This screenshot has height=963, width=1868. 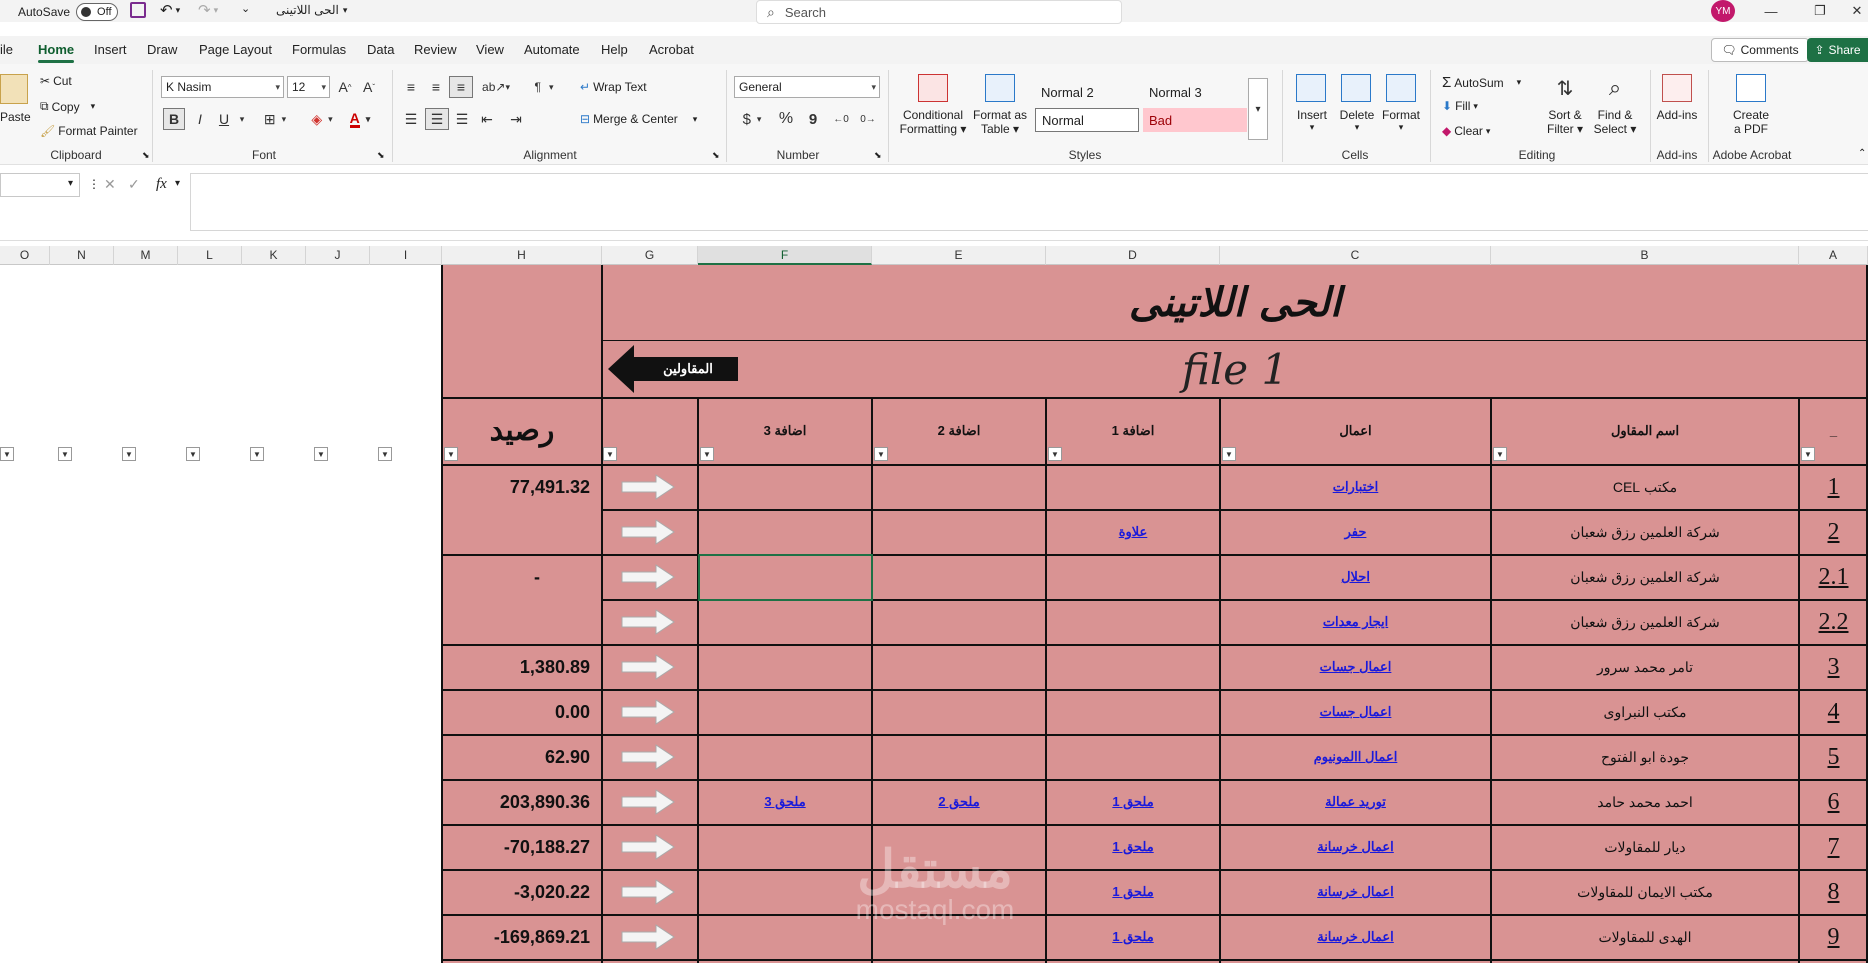 What do you see at coordinates (1357, 120) in the screenshot?
I see `delete-cells-button: Delete ▾` at bounding box center [1357, 120].